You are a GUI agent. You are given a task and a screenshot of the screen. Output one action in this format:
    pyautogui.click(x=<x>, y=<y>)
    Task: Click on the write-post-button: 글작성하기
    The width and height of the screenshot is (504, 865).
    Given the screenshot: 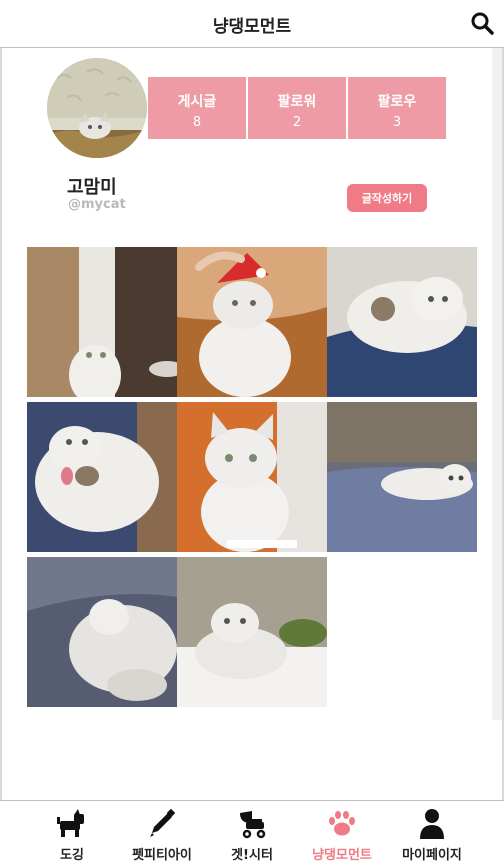 What is the action you would take?
    pyautogui.click(x=387, y=198)
    